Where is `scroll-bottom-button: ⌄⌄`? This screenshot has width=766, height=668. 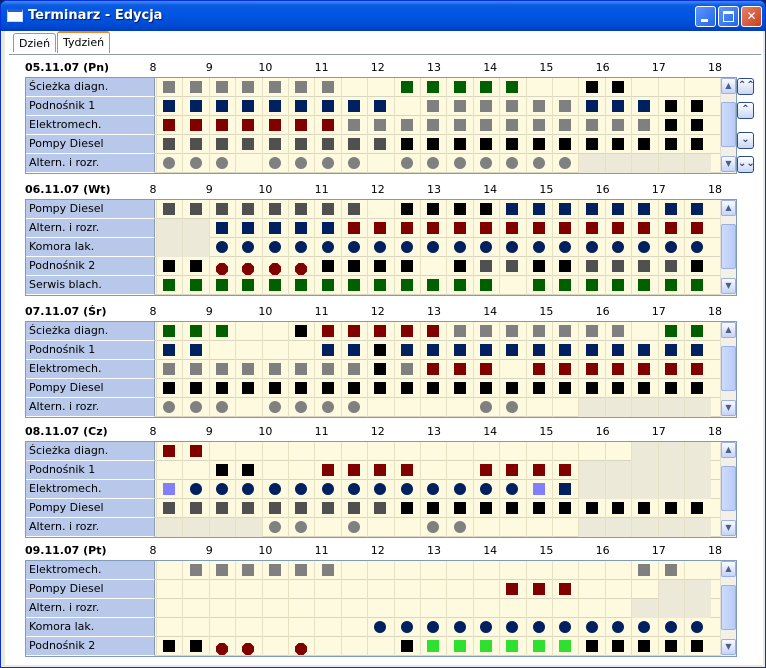
scroll-bottom-button: ⌄⌄ is located at coordinates (746, 164).